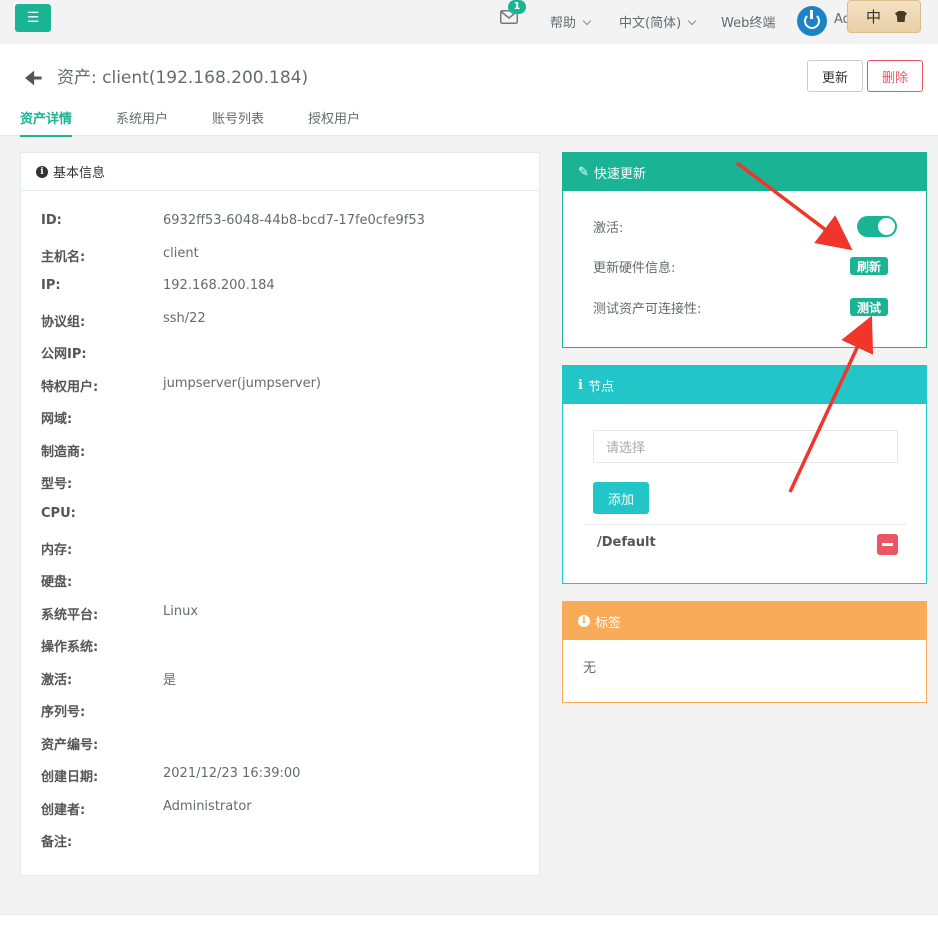  Describe the element at coordinates (70, 778) in the screenshot. I see `info-row-label: 创建日期:` at that location.